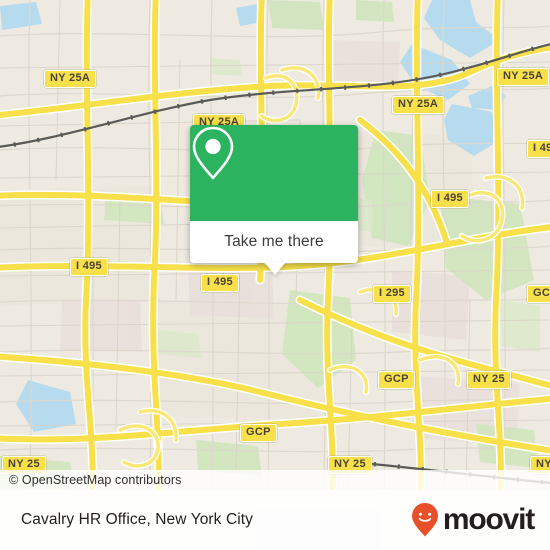  Describe the element at coordinates (274, 242) in the screenshot. I see `take-me-there-button: Take me there` at that location.